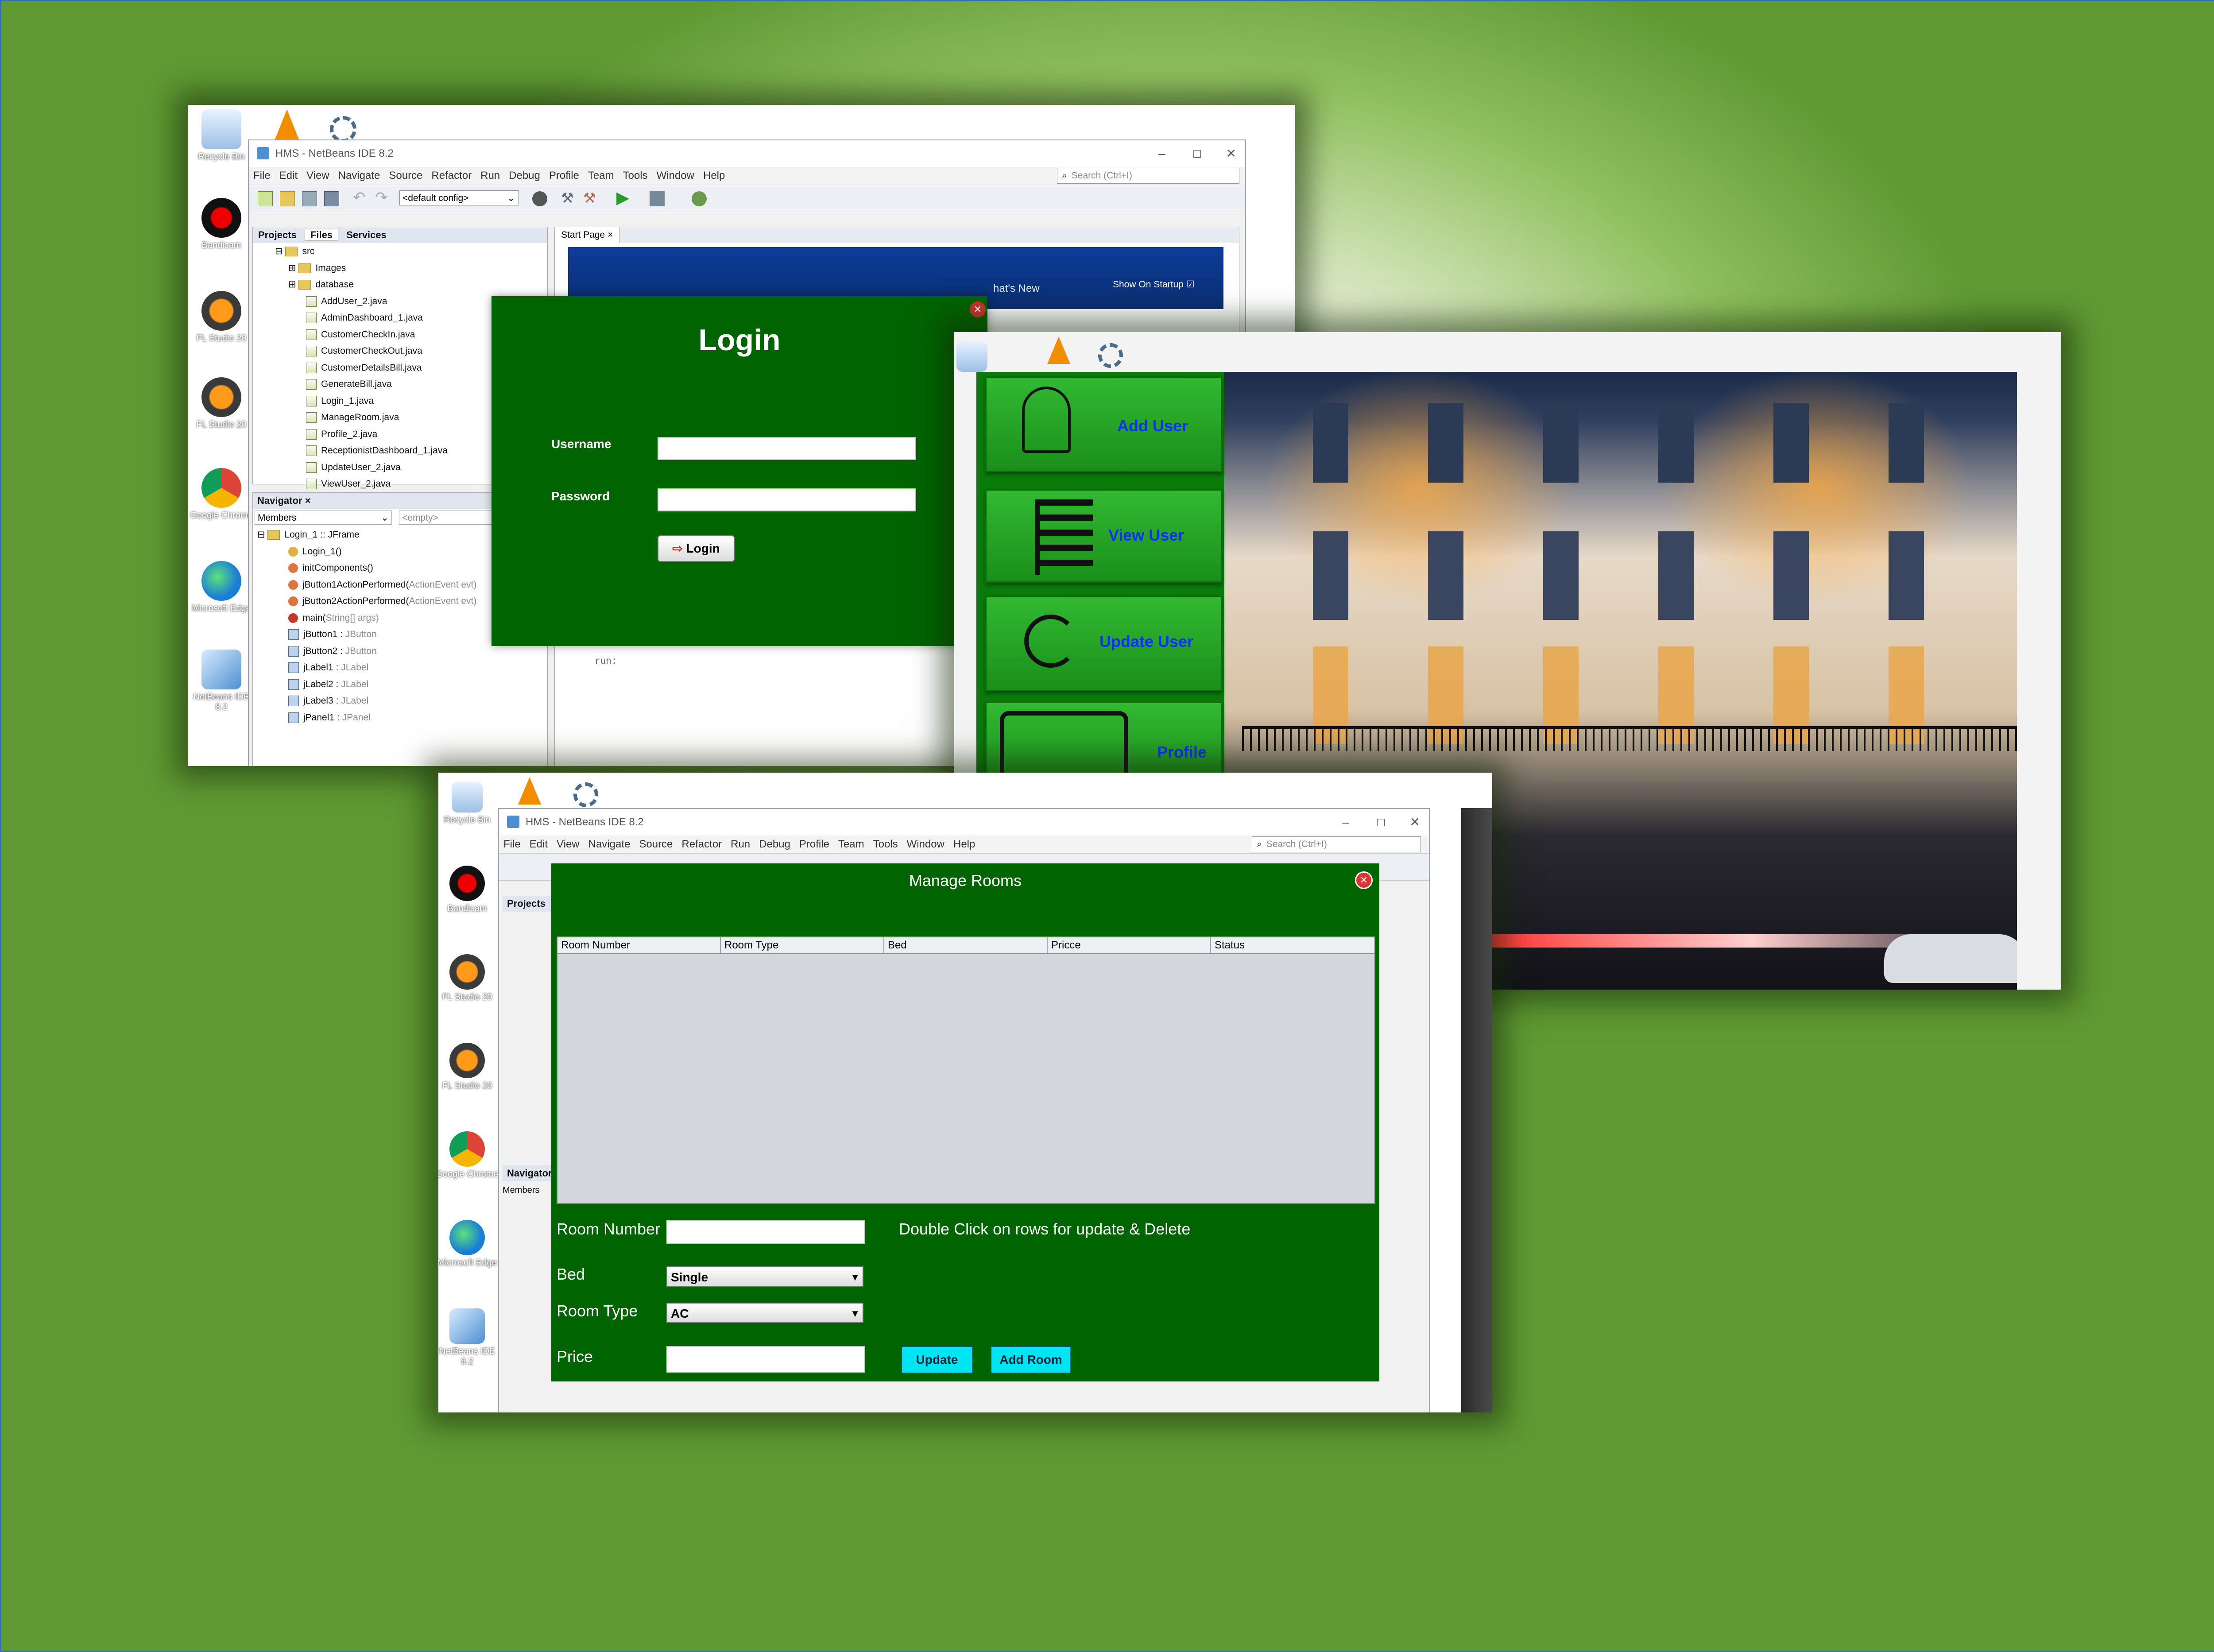 The image size is (2214, 1652). I want to click on navigator-member: jLabel3 : JLabel, so click(402, 701).